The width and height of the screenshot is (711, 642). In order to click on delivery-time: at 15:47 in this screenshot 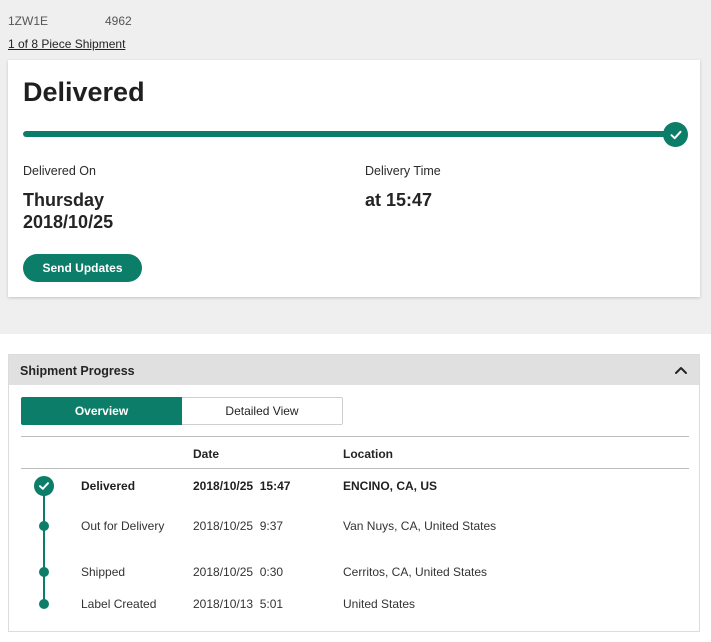, I will do `click(399, 200)`.